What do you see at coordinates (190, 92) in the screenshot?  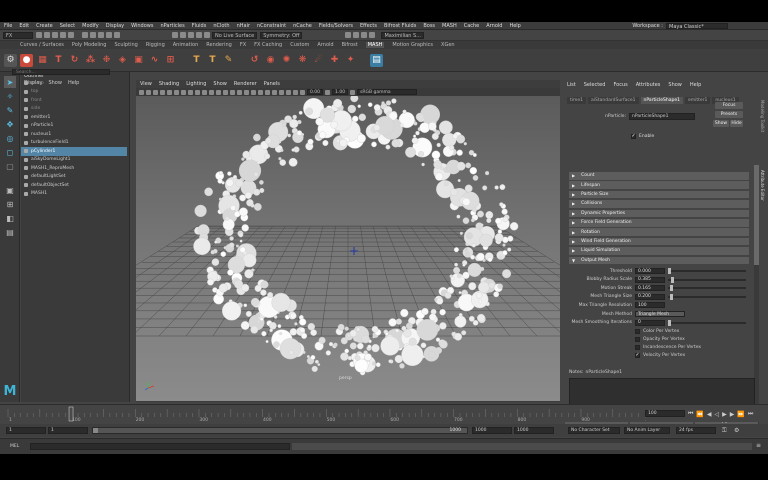 I see `gate-mask-icon` at bounding box center [190, 92].